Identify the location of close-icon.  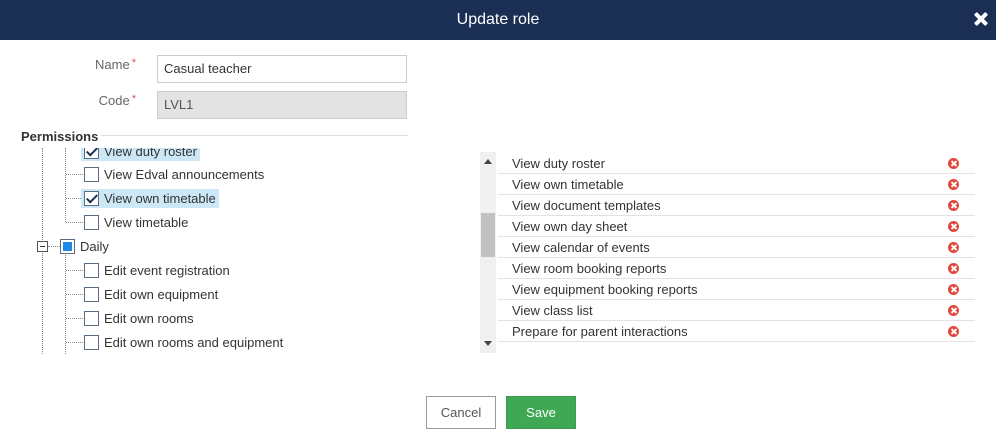
(981, 19).